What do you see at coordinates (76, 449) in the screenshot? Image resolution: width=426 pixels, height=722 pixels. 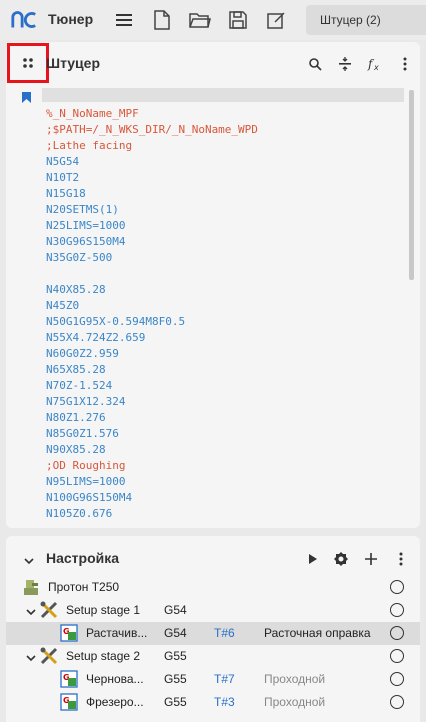 I see `code-line: N90X85.28` at bounding box center [76, 449].